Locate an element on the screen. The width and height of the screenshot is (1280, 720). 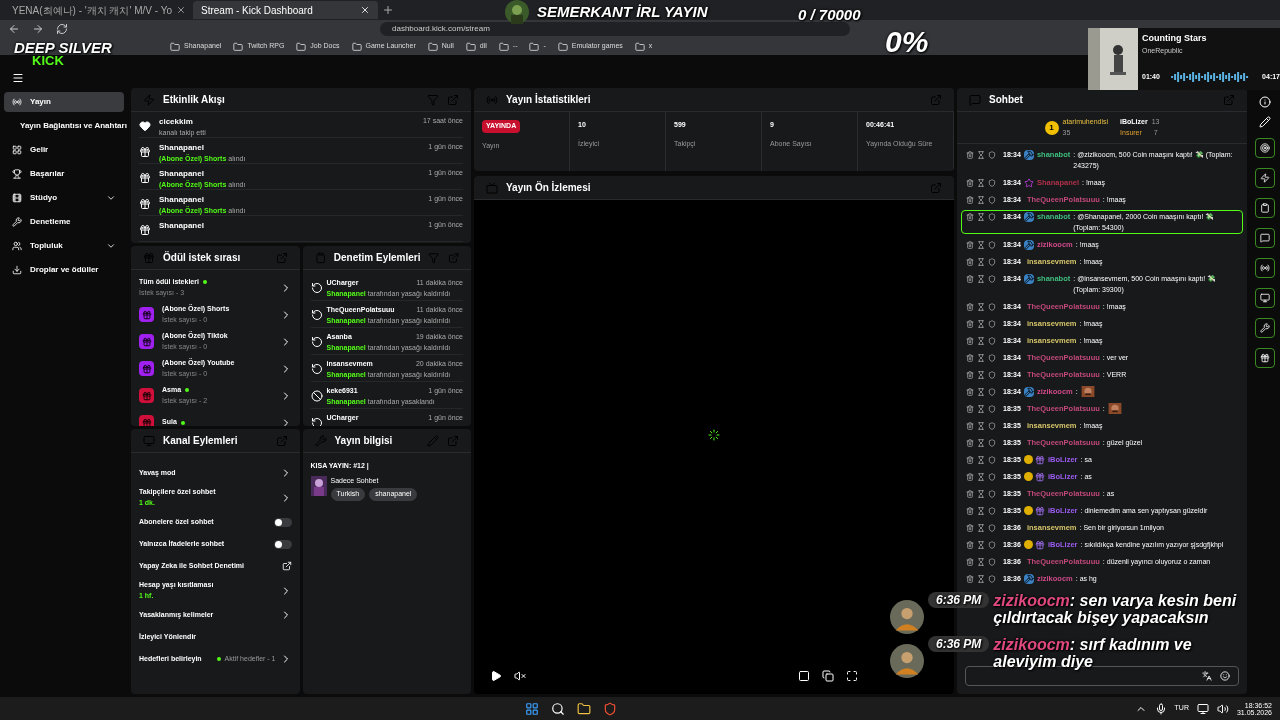
bolt-button is located at coordinates (1265, 178).